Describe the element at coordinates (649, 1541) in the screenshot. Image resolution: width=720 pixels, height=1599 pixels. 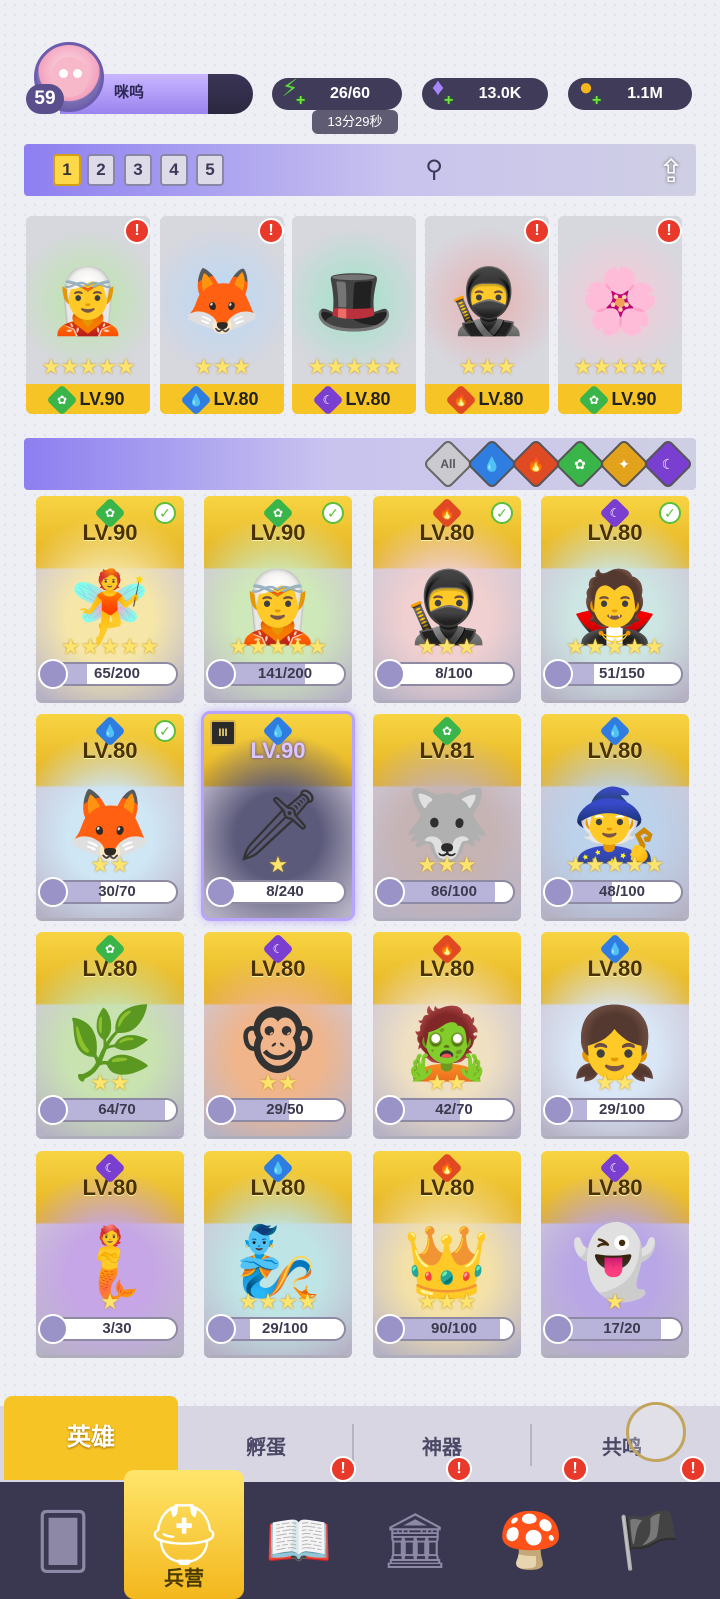
I see `banner-icon: 🏴` at that location.